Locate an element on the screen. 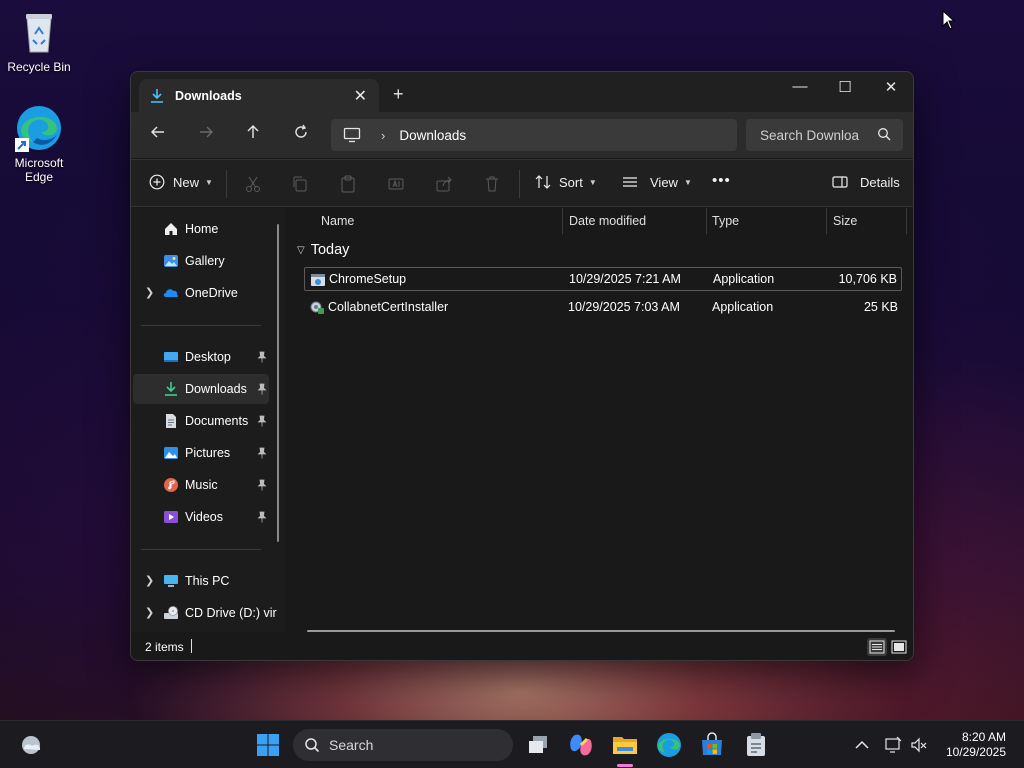 The image size is (1024, 768). file-explorer-icon is located at coordinates (625, 745).